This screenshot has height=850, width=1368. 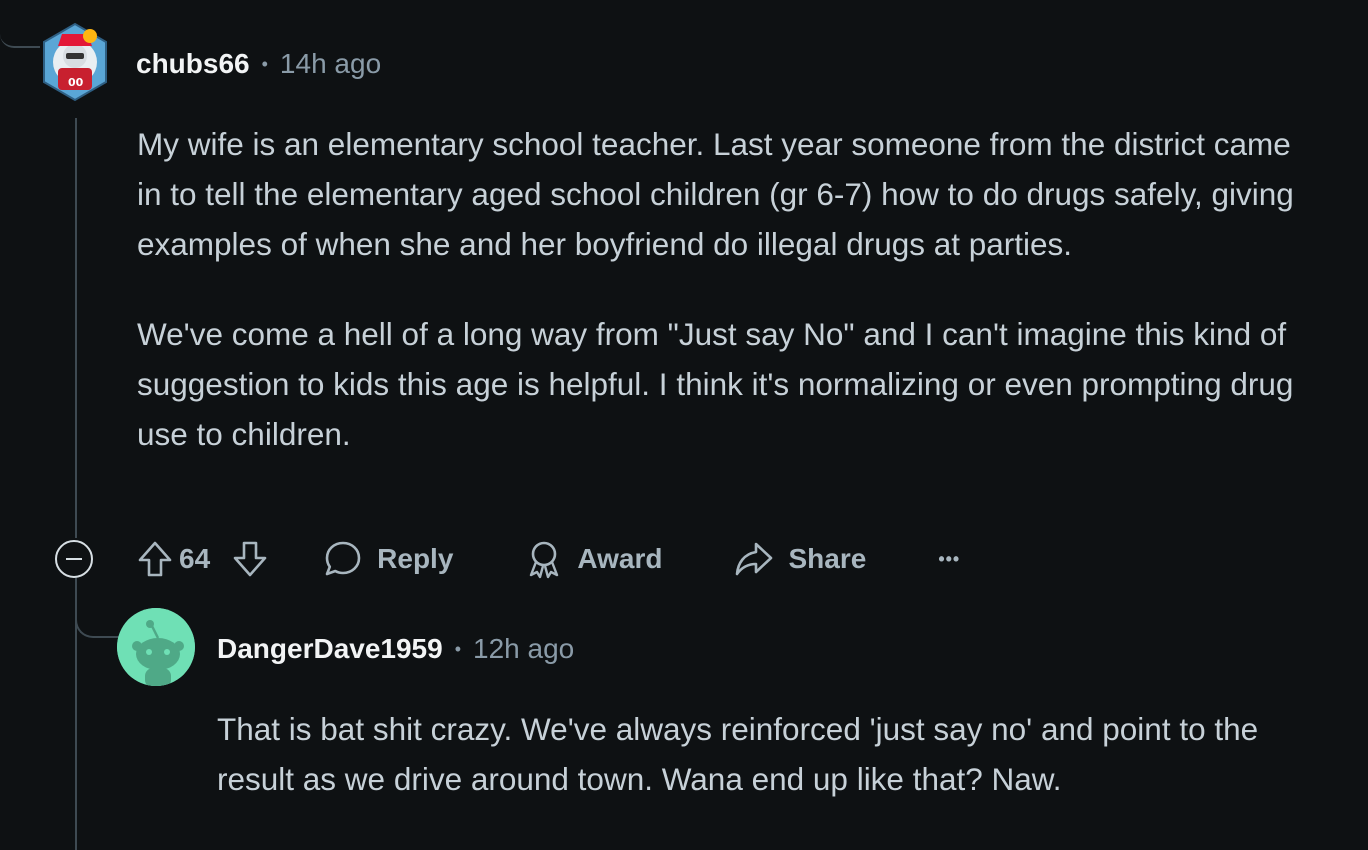 What do you see at coordinates (507, 559) in the screenshot?
I see `comment-action-bar: 64 Reply Award Share •••` at bounding box center [507, 559].